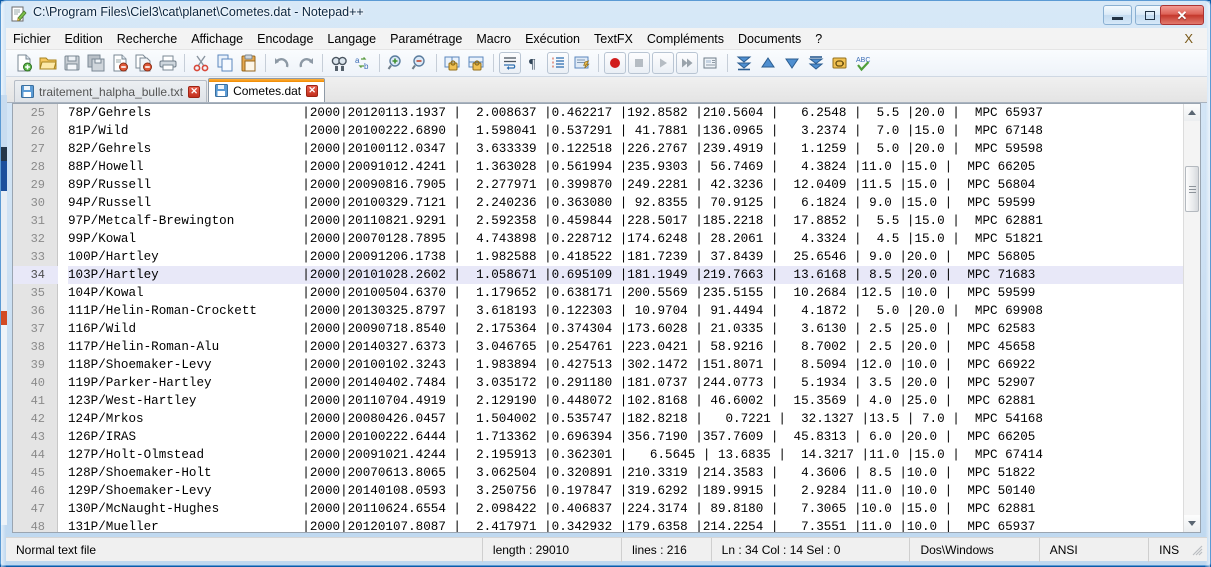 Image resolution: width=1211 pixels, height=567 pixels. Describe the element at coordinates (63, 318) in the screenshot. I see `fold-margin` at that location.